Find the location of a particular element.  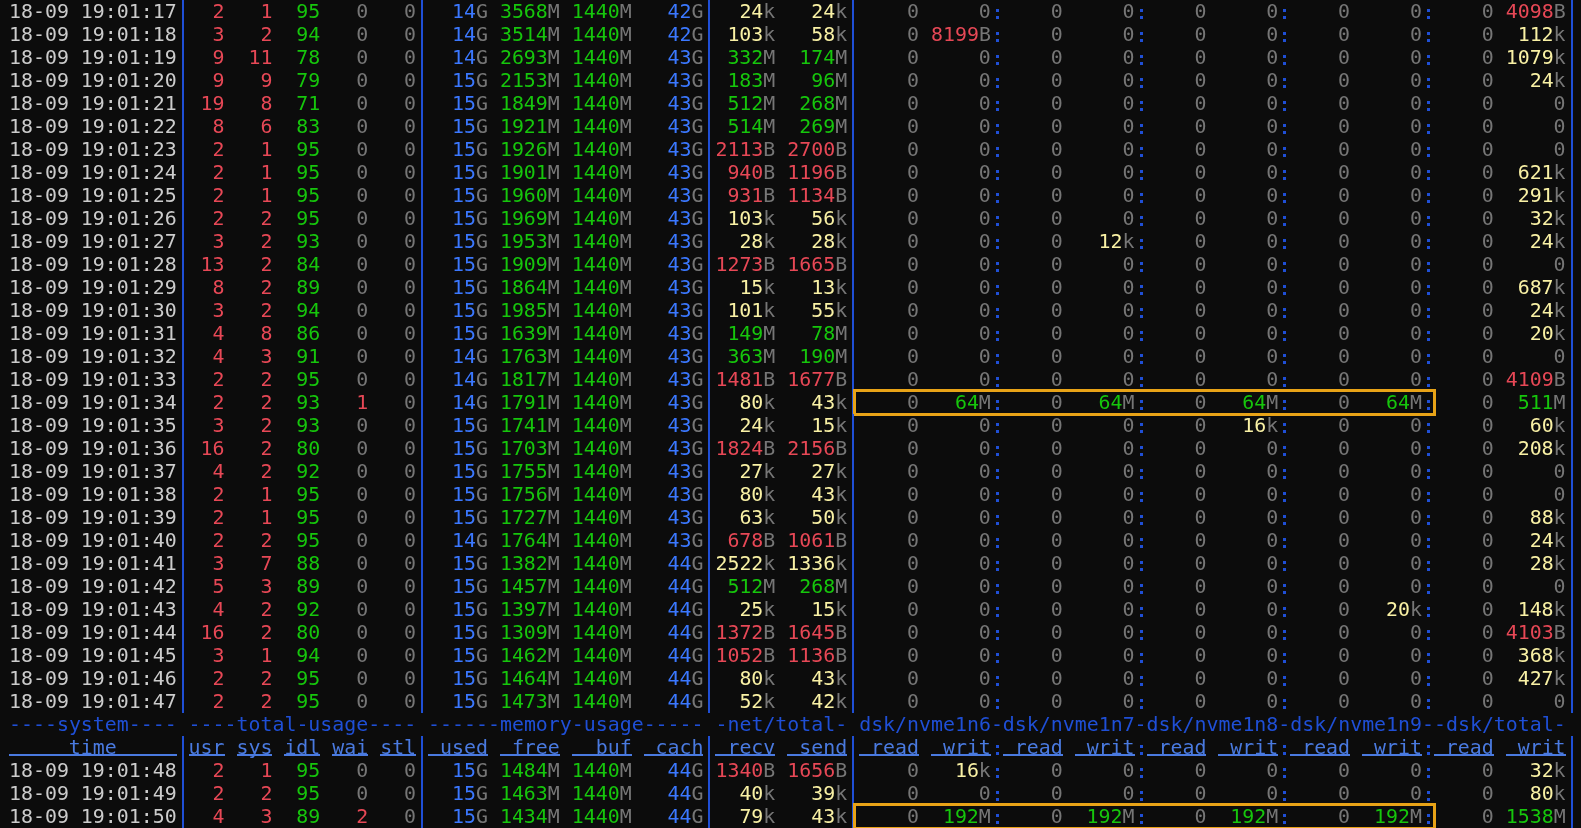

stat-value: 1817M is located at coordinates (529, 379).